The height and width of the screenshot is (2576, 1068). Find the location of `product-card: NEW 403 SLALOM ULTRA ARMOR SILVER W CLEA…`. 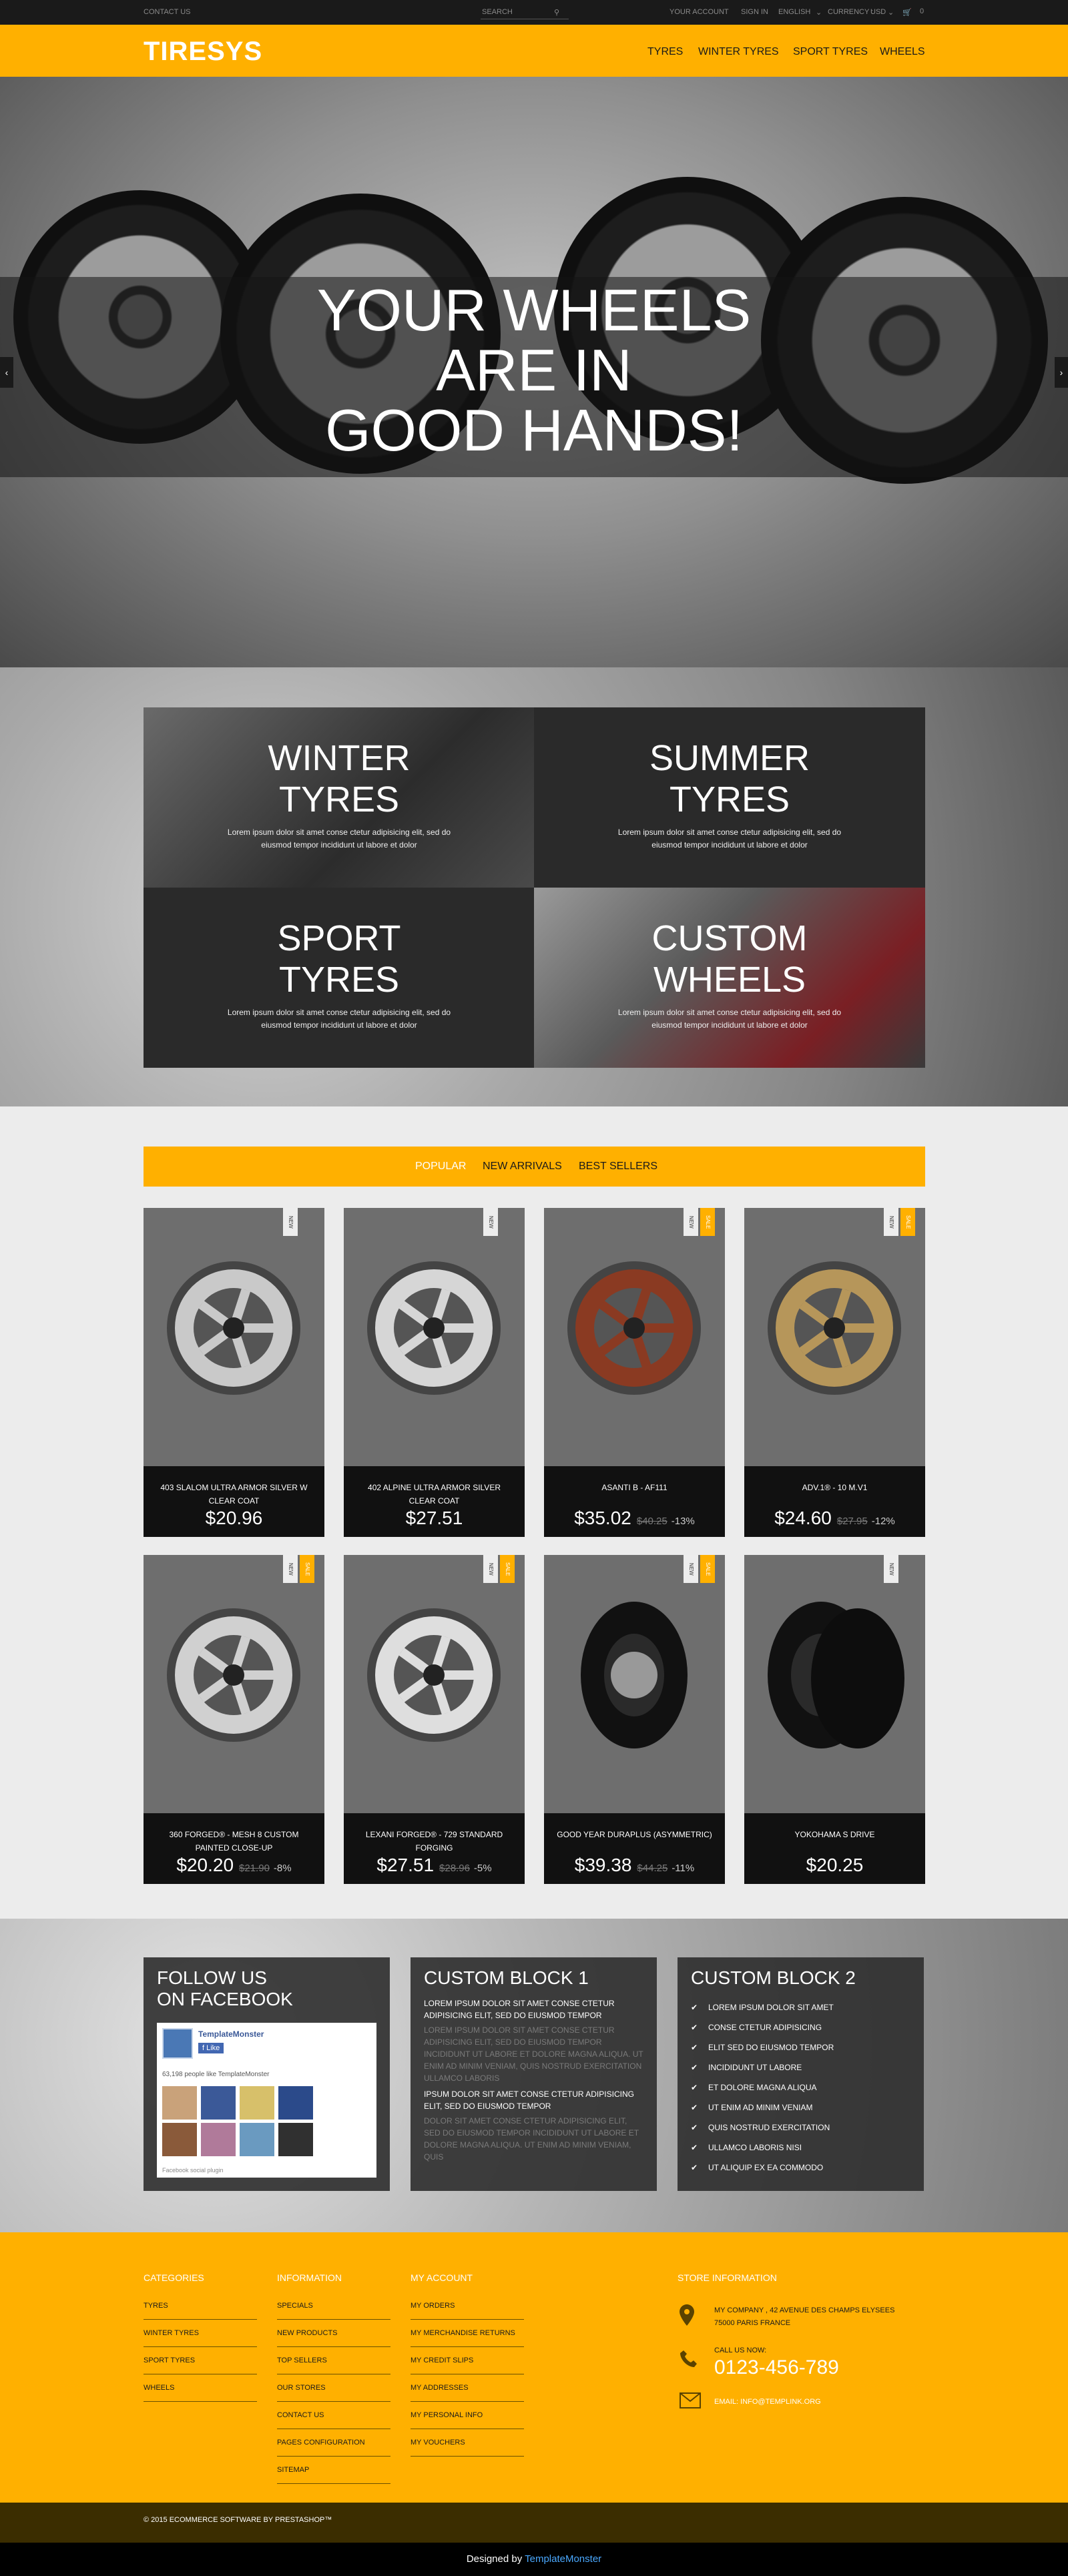

product-card: NEW 403 SLALOM ULTRA ARMOR SILVER W CLEA… is located at coordinates (234, 1372).